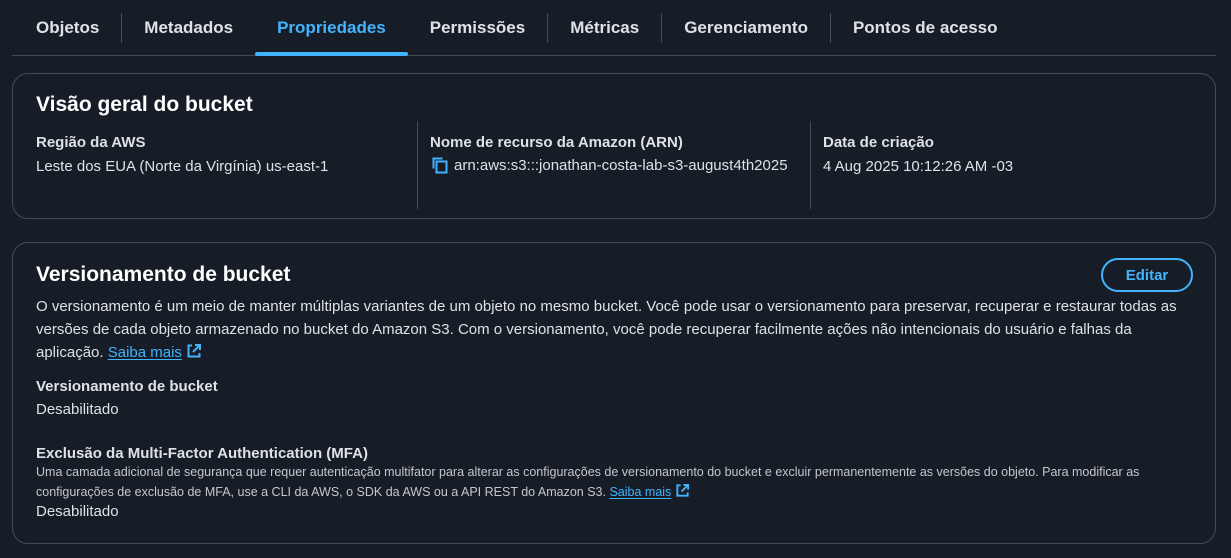  What do you see at coordinates (878, 142) in the screenshot?
I see `creation-date-label: Data de criação` at bounding box center [878, 142].